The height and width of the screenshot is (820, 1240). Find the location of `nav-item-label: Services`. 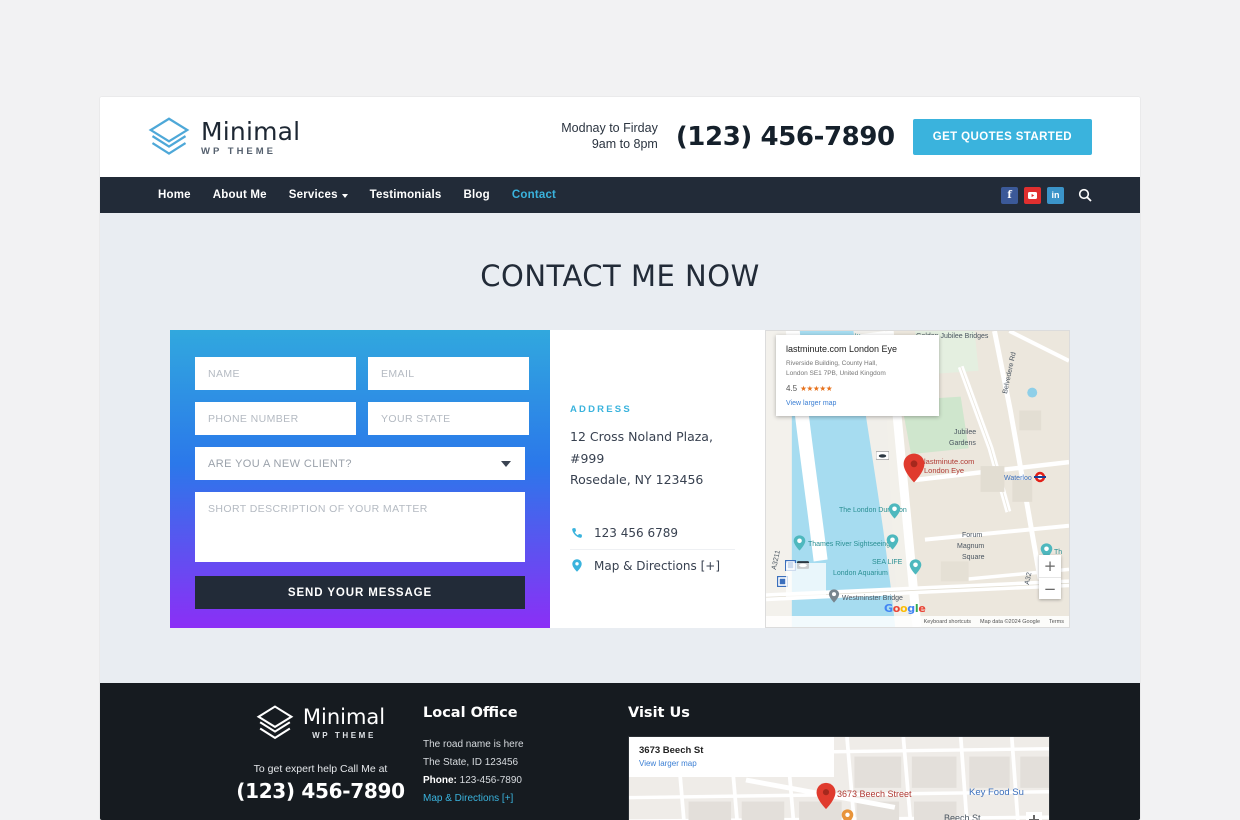

nav-item-label: Services is located at coordinates (313, 195).